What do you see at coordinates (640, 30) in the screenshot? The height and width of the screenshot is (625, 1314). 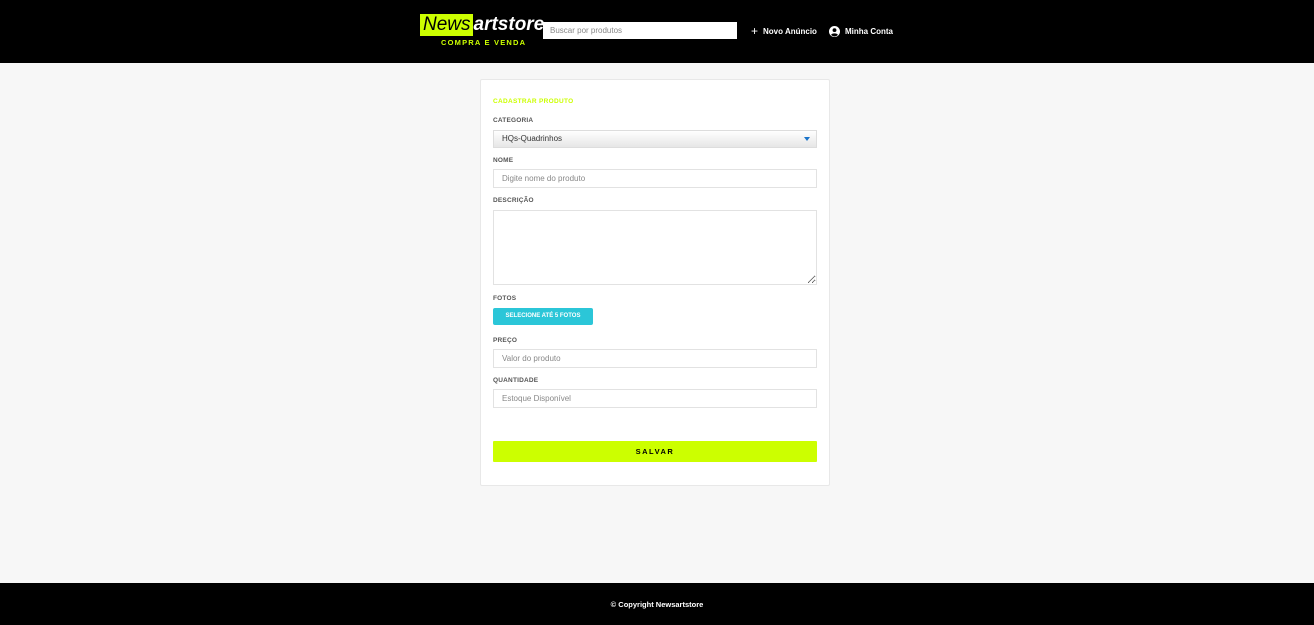 I see `search-input` at bounding box center [640, 30].